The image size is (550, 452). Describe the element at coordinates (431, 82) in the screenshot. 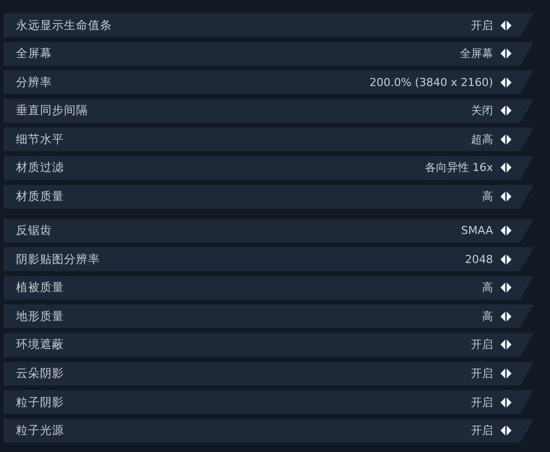

I see `setting-value: 200.0% (3840 x 2160)` at that location.